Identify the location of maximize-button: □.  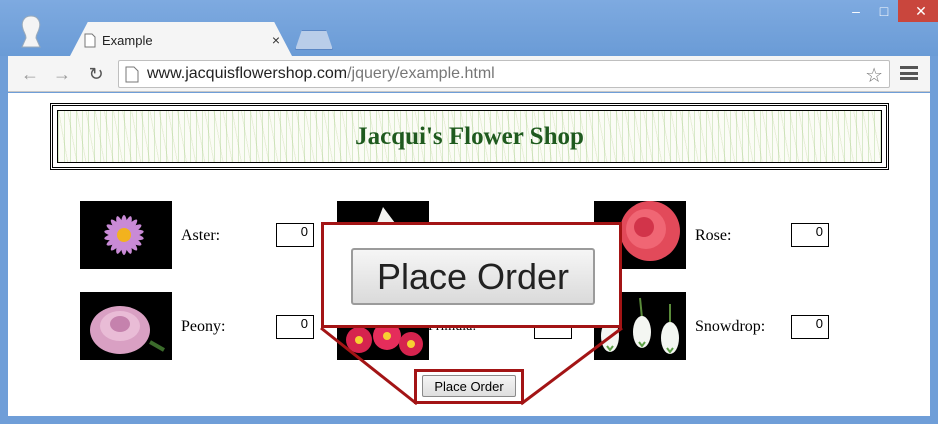
(884, 11).